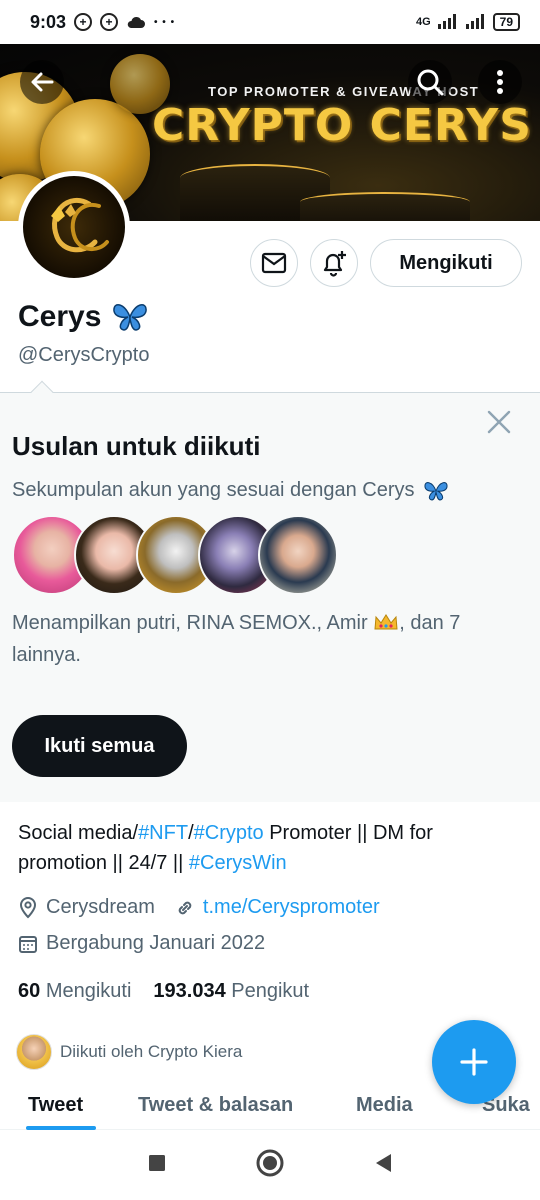 This screenshot has height=1200, width=540. I want to click on more-vertical-icon, so click(500, 82).